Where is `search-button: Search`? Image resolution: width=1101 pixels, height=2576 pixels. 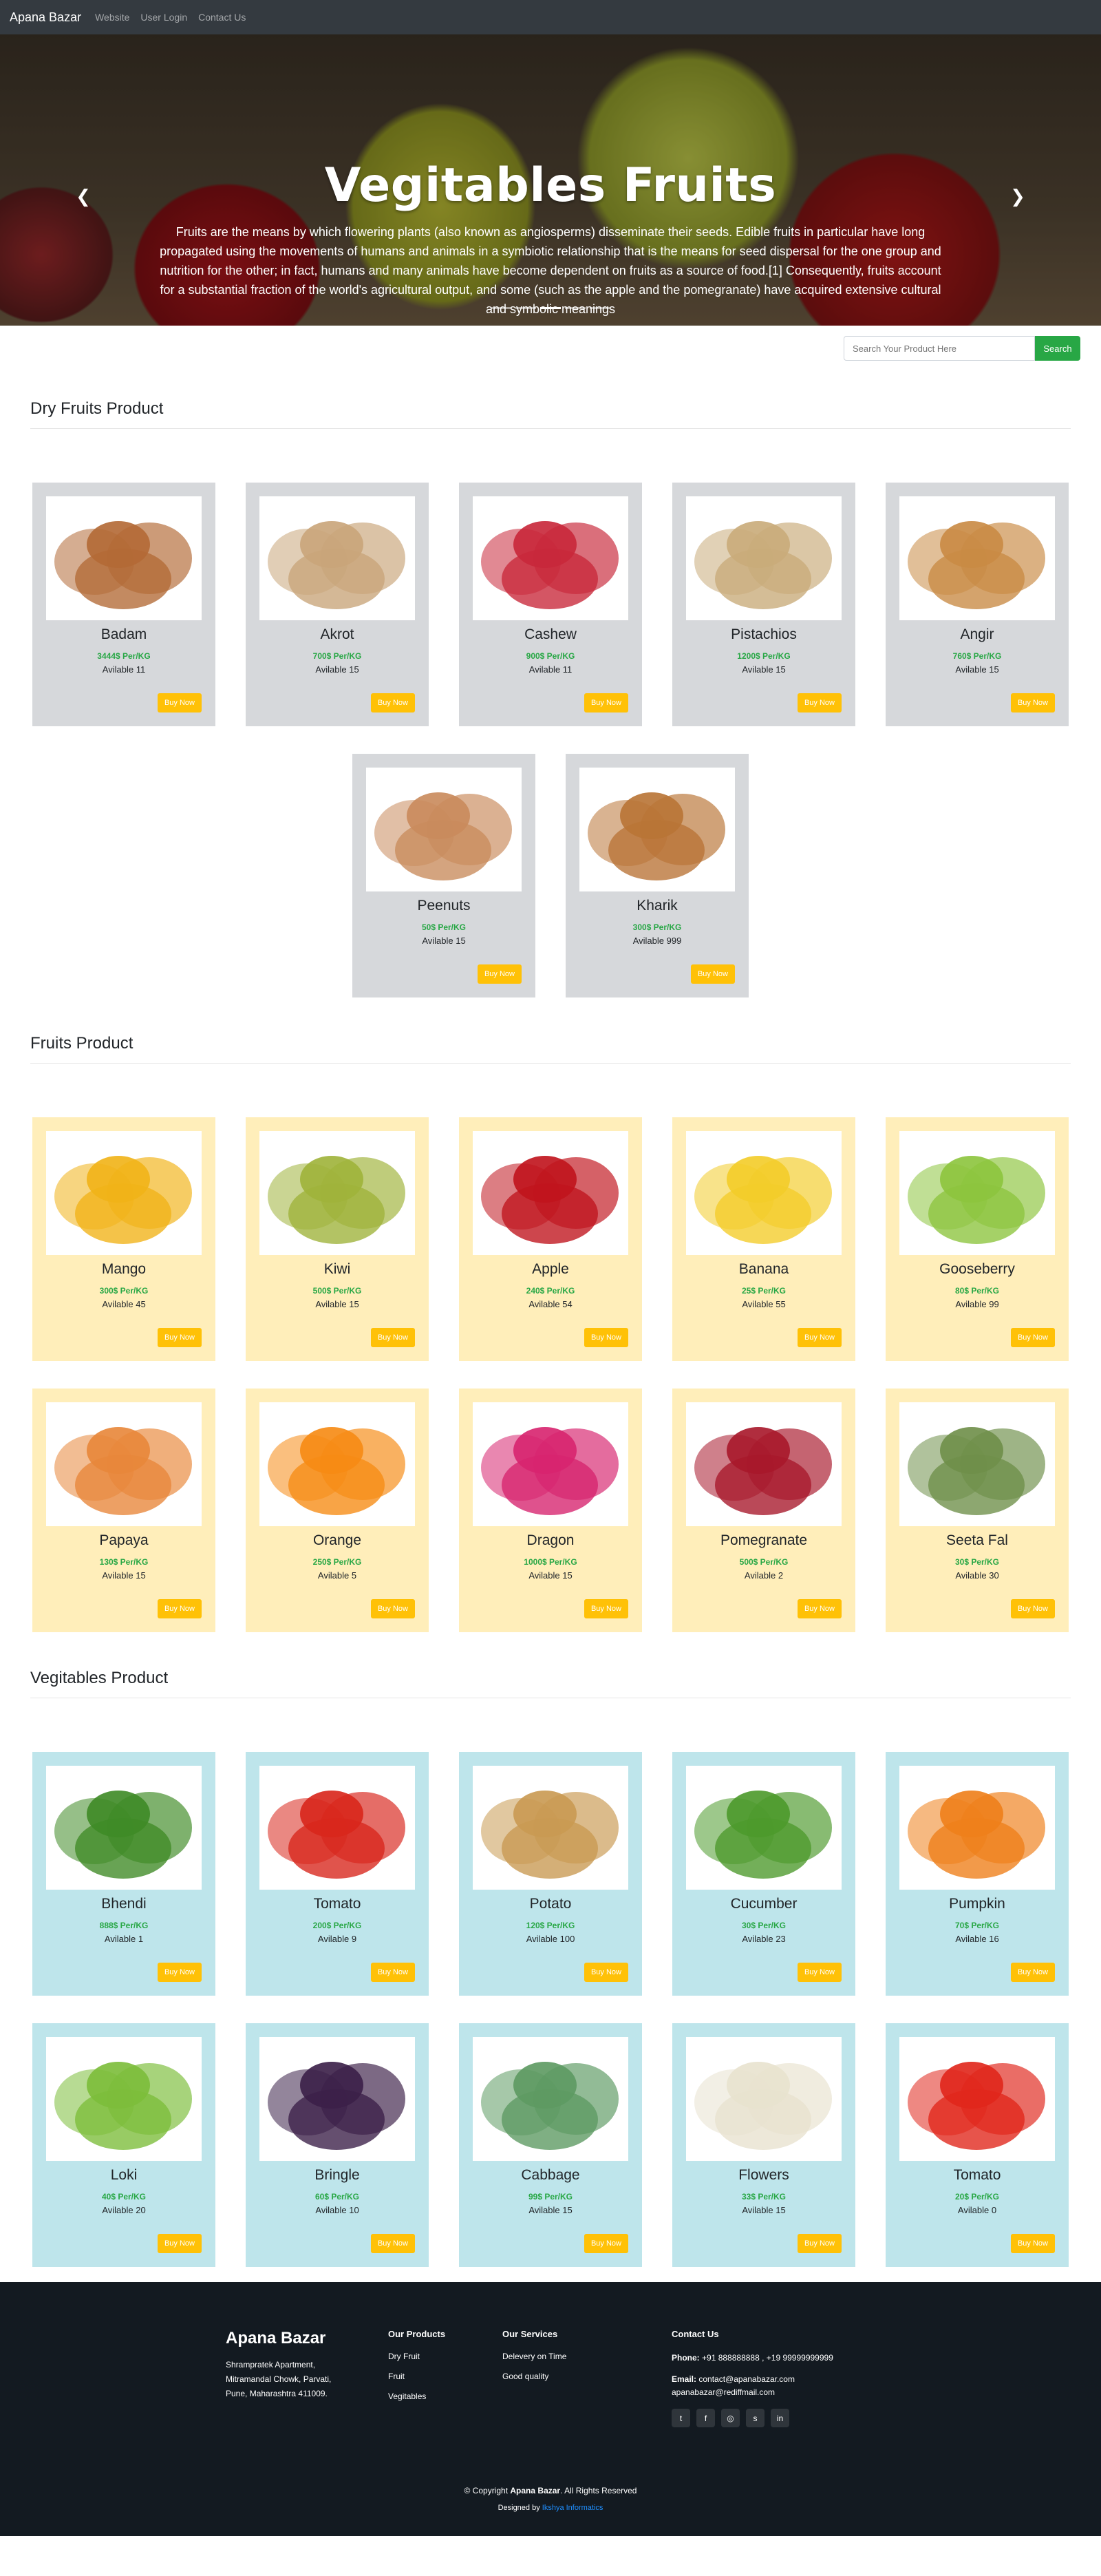 search-button: Search is located at coordinates (1057, 349).